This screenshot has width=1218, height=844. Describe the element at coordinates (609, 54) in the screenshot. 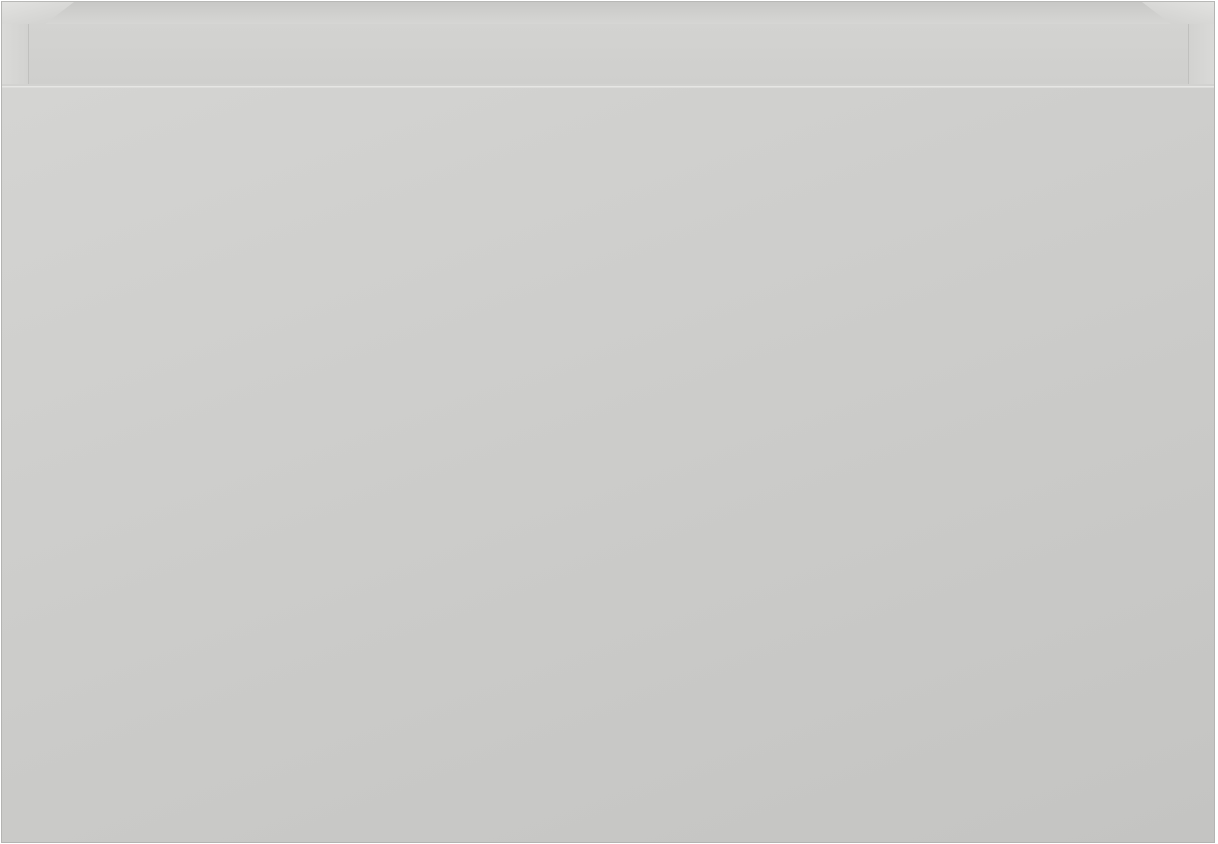

I see `box-inner-back-wall` at that location.